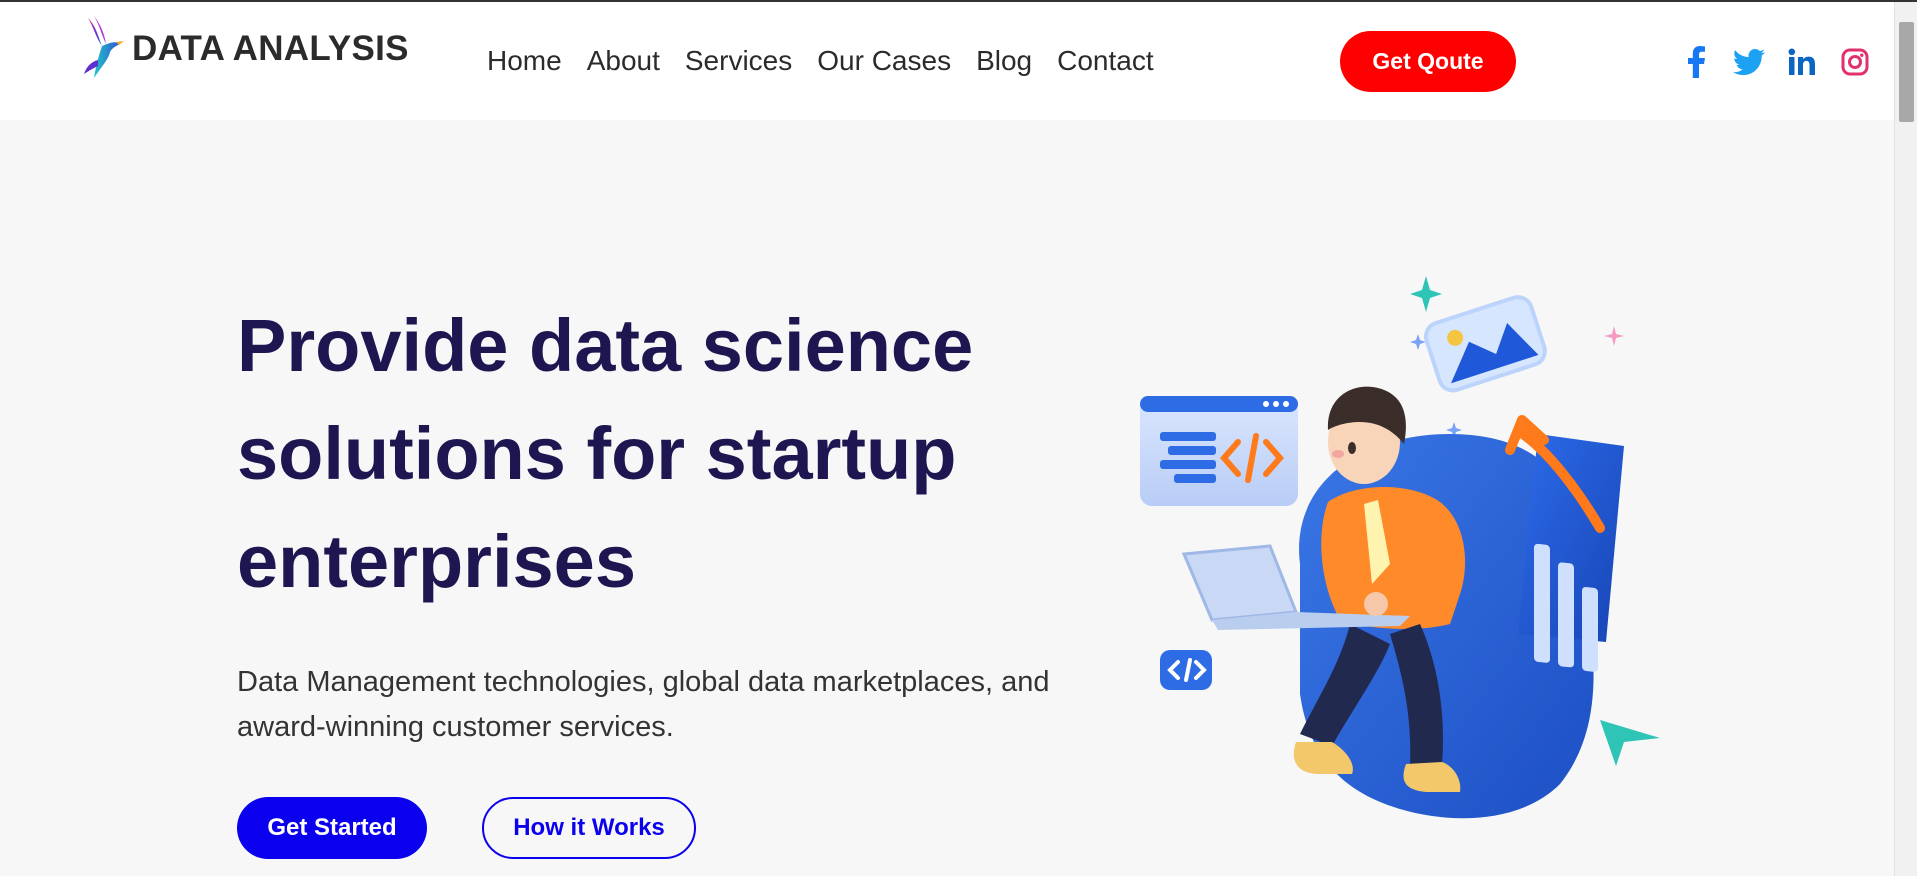 The height and width of the screenshot is (876, 1917). I want to click on how-it-works-button: How it Works, so click(589, 828).